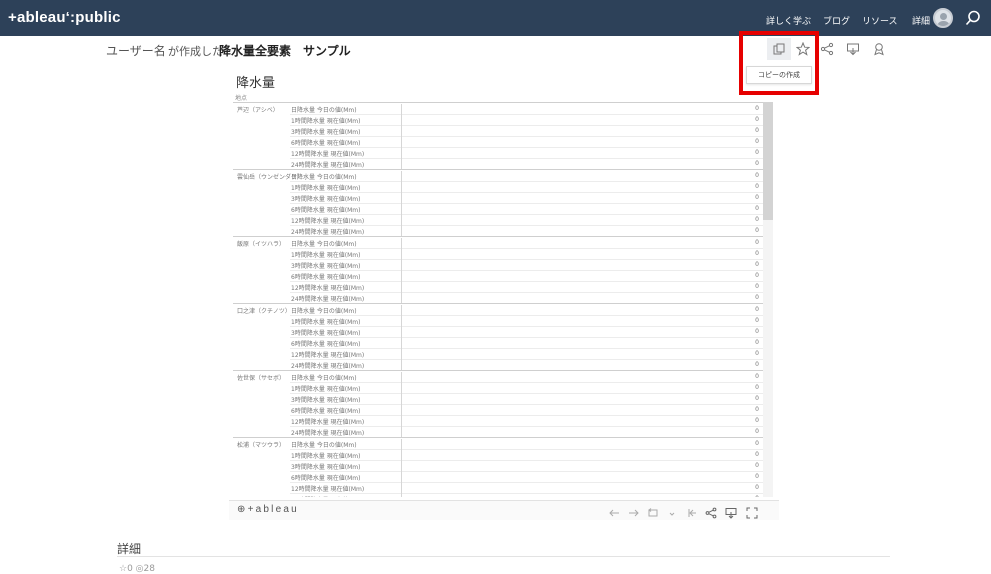  Describe the element at coordinates (711, 511) in the screenshot. I see `share-icon` at that location.